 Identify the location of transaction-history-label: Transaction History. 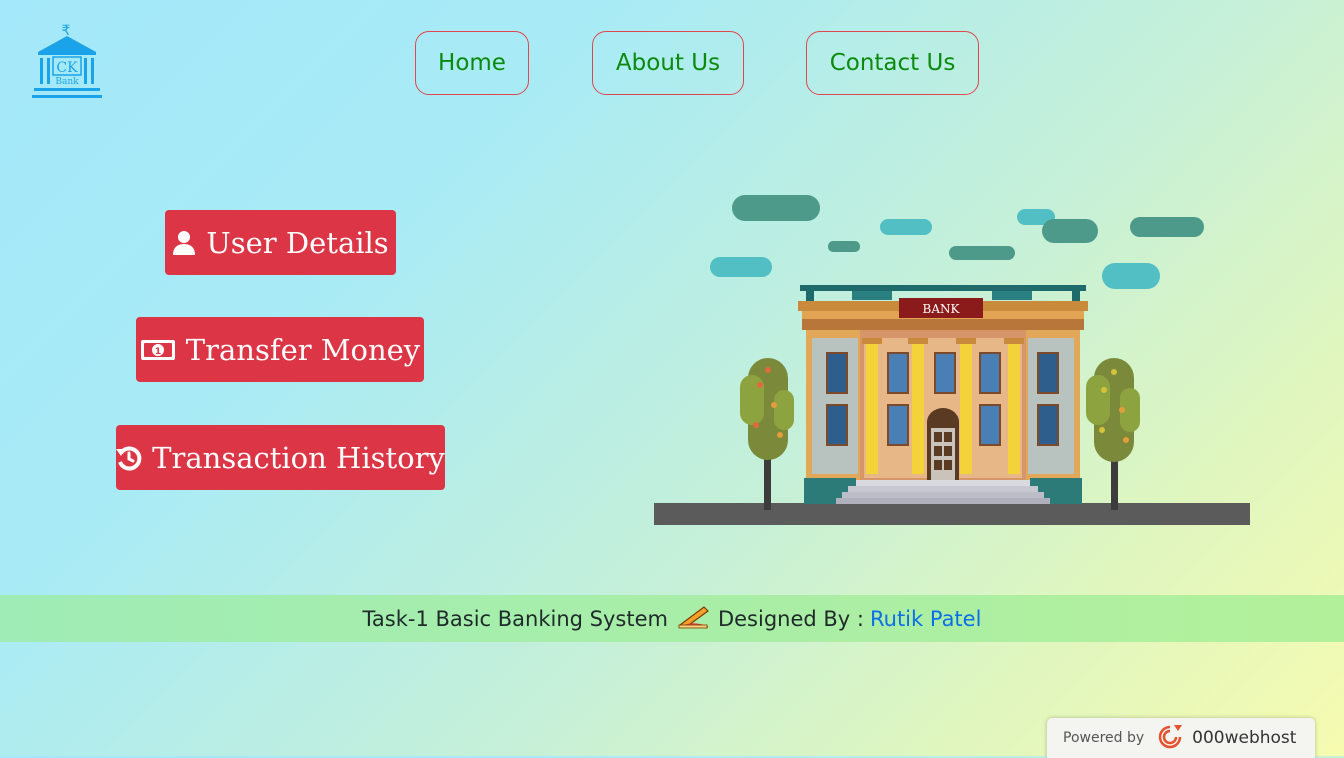
(298, 457).